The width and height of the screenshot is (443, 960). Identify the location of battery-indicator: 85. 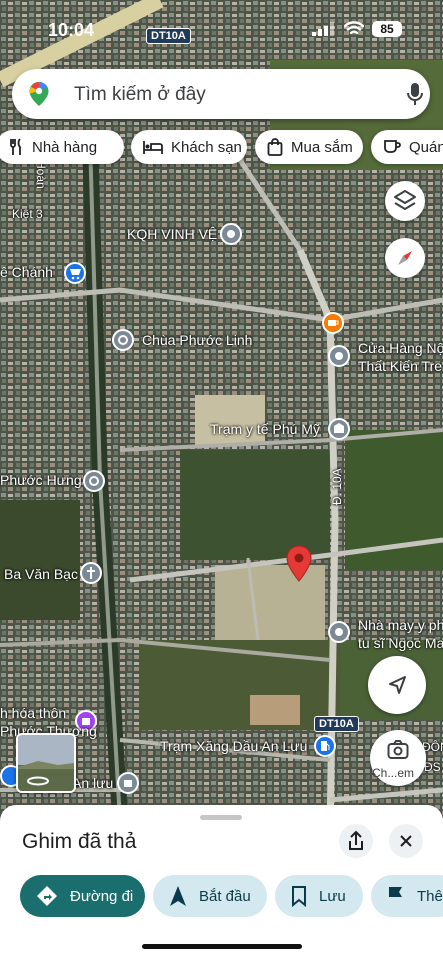
(387, 29).